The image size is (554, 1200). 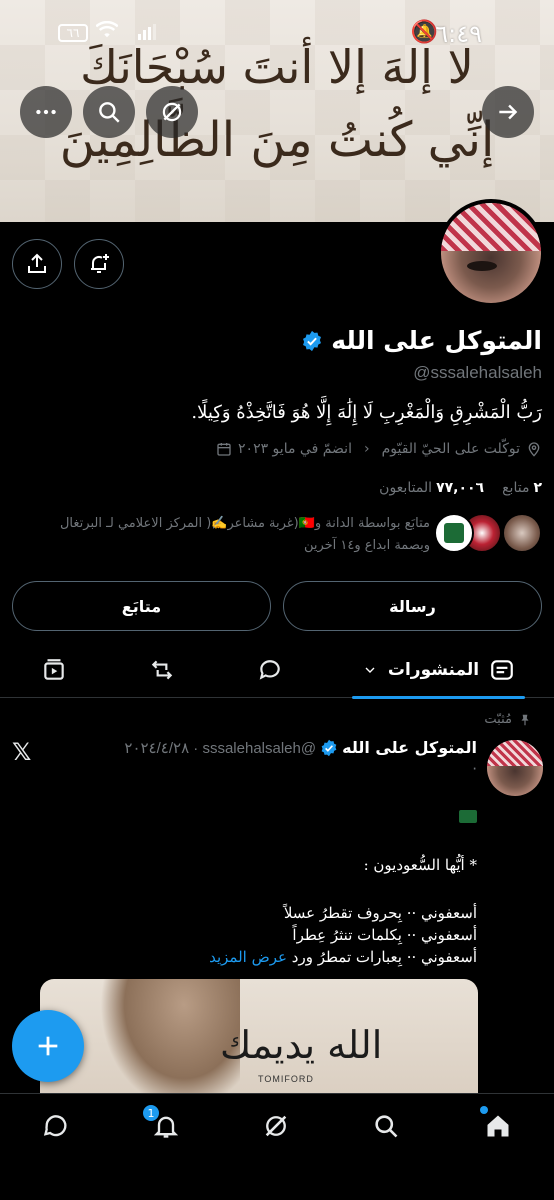 What do you see at coordinates (482, 266) in the screenshot?
I see `avatar-eye` at bounding box center [482, 266].